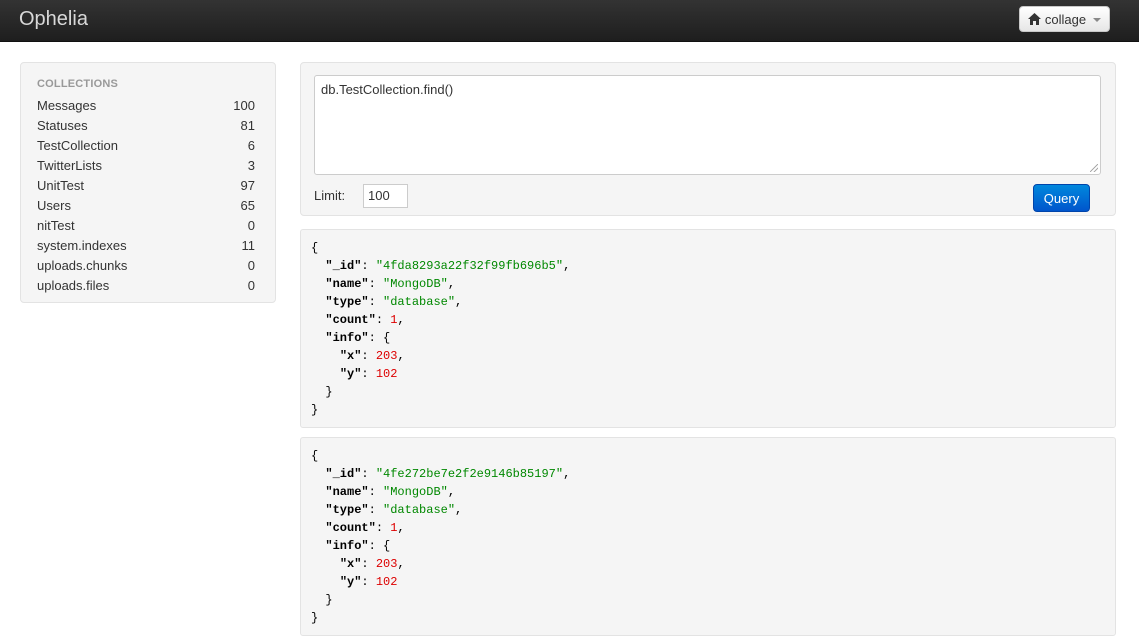 The height and width of the screenshot is (638, 1139). Describe the element at coordinates (330, 195) in the screenshot. I see `limit-label: Limit:` at that location.